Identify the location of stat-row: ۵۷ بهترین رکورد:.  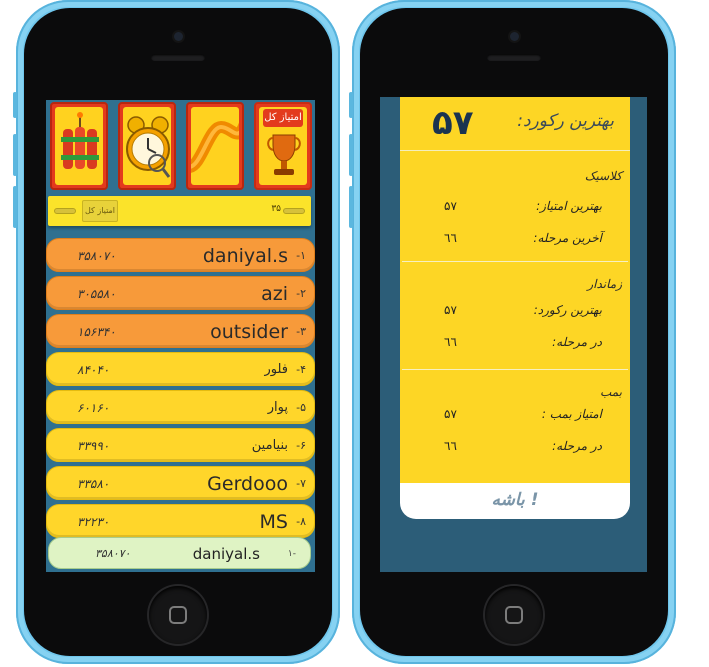
(515, 313).